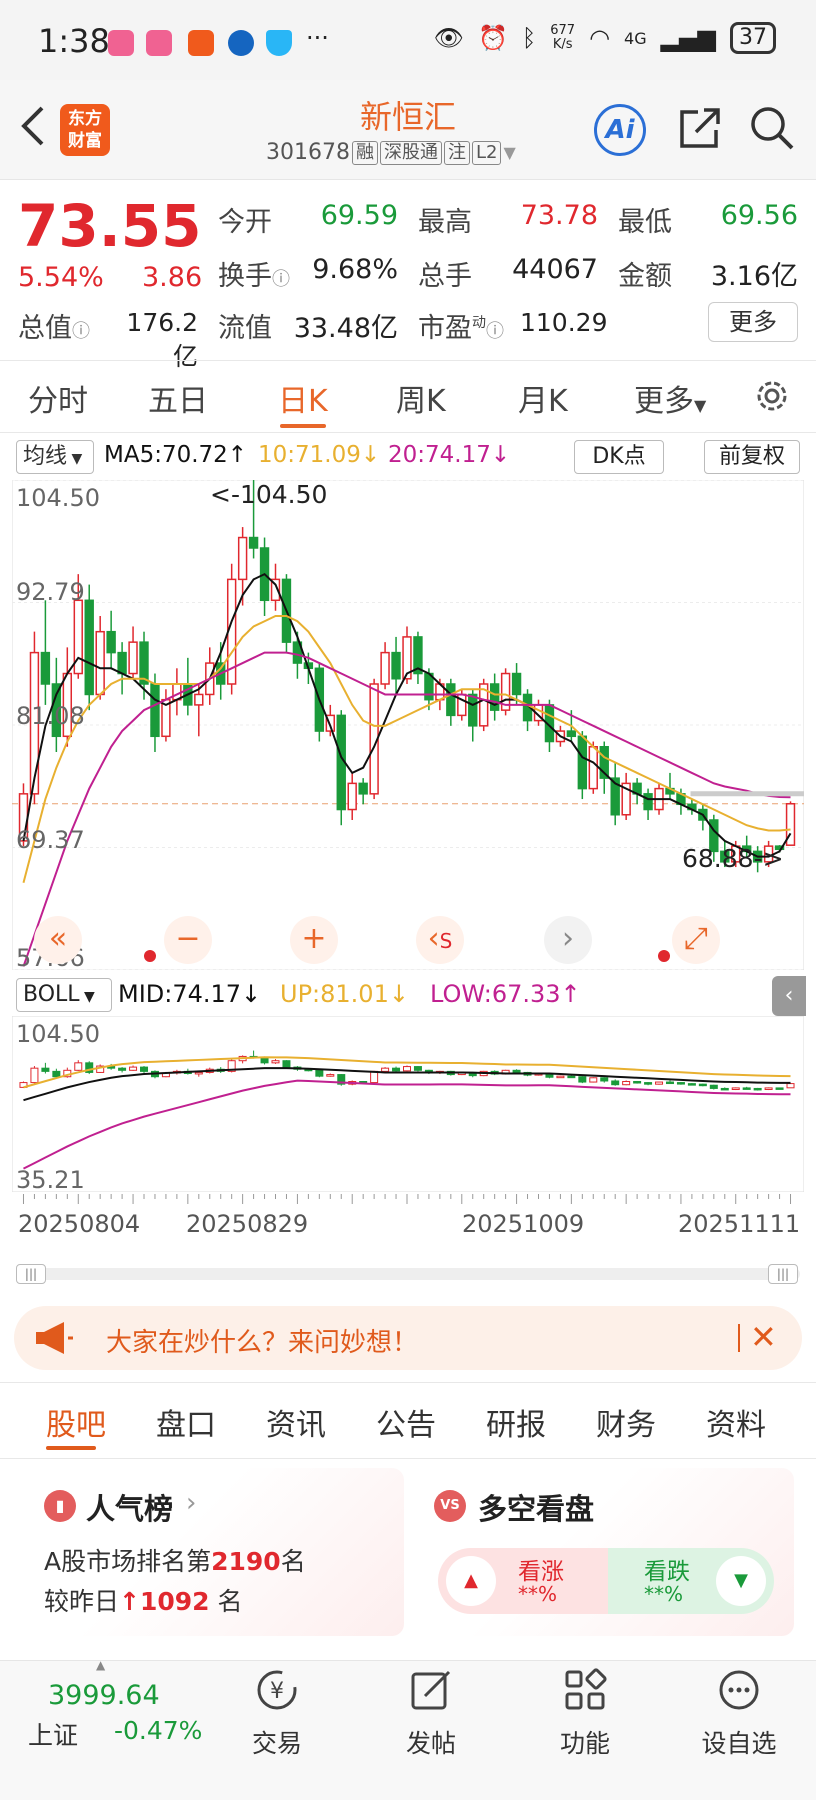  I want to click on share-icon, so click(701, 129).